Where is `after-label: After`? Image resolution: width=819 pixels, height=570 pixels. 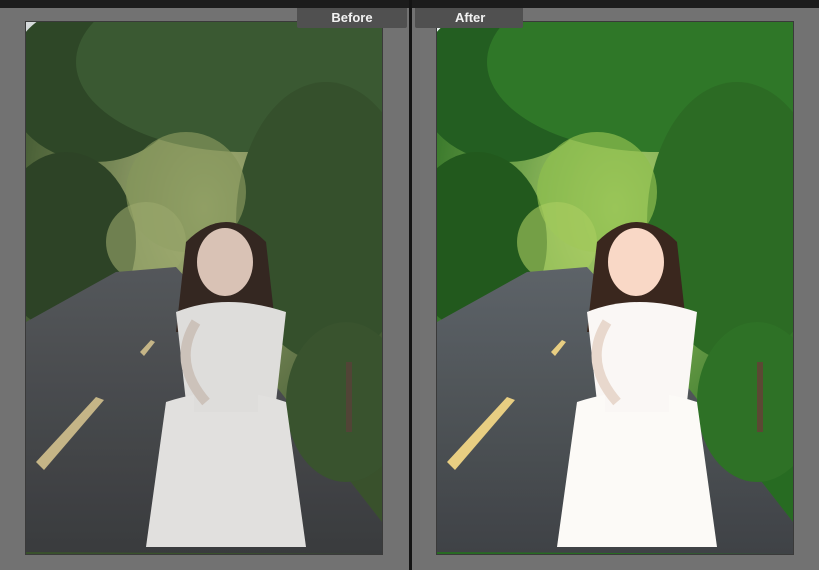
after-label: After is located at coordinates (469, 18).